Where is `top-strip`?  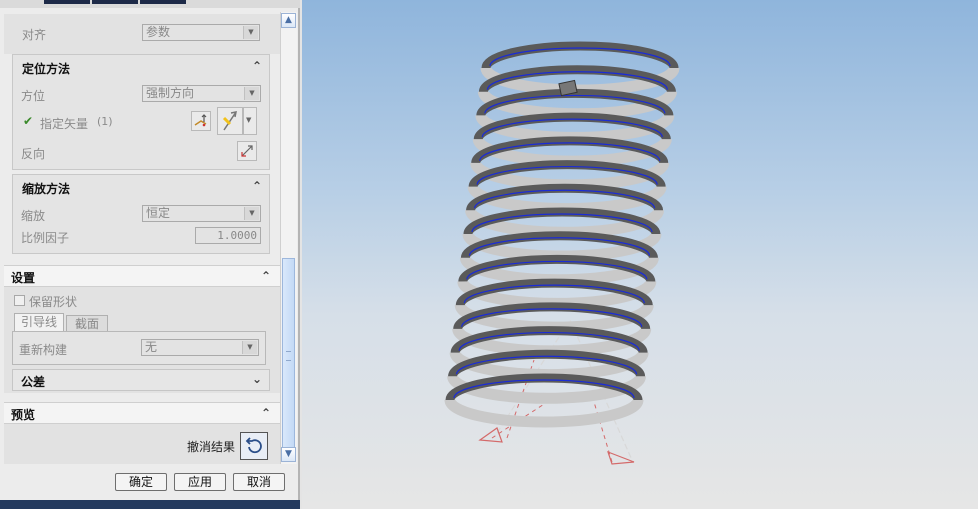
top-strip is located at coordinates (150, 4).